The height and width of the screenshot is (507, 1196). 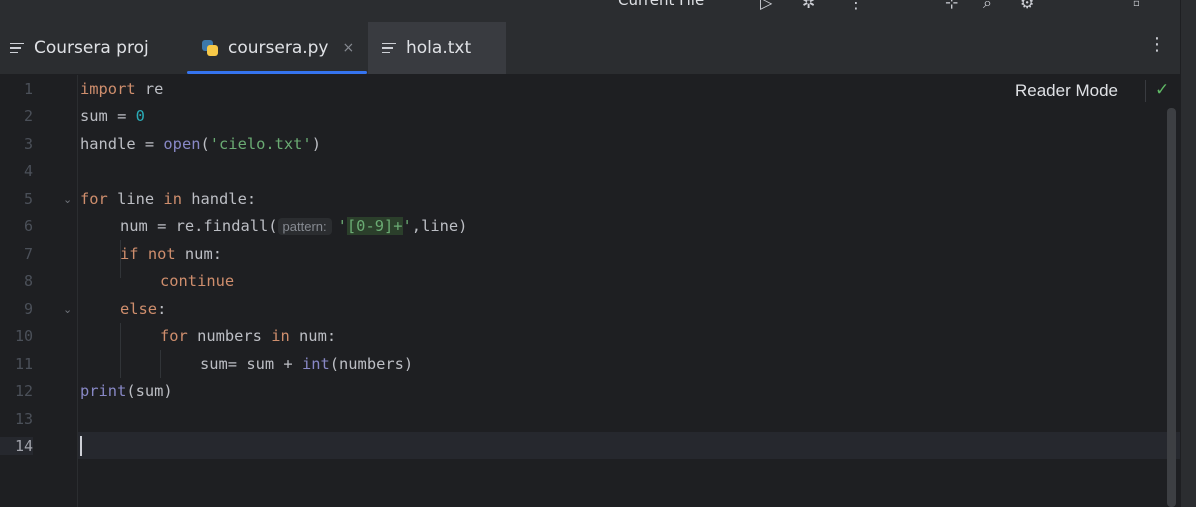 What do you see at coordinates (81, 446) in the screenshot?
I see `text-caret` at bounding box center [81, 446].